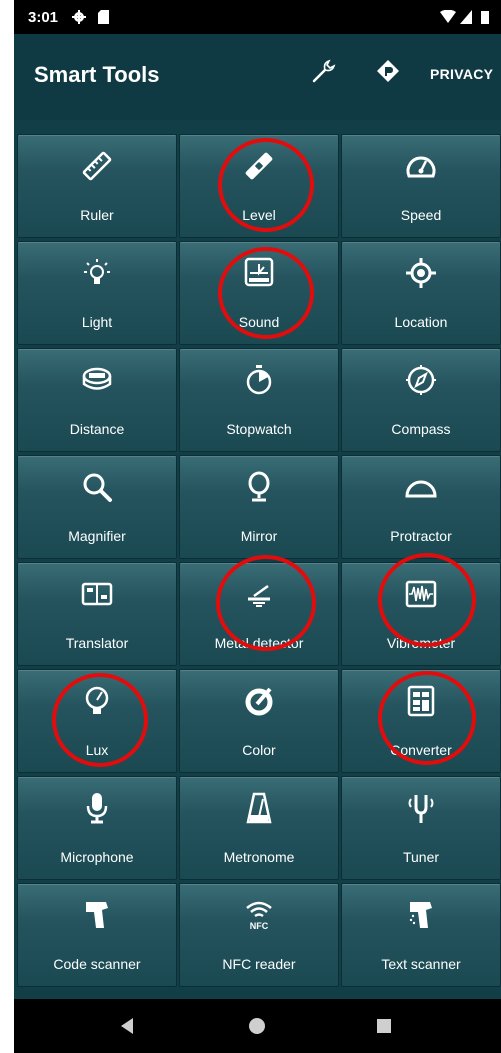 The height and width of the screenshot is (1053, 501). Describe the element at coordinates (259, 380) in the screenshot. I see `stopwatch-icon` at that location.